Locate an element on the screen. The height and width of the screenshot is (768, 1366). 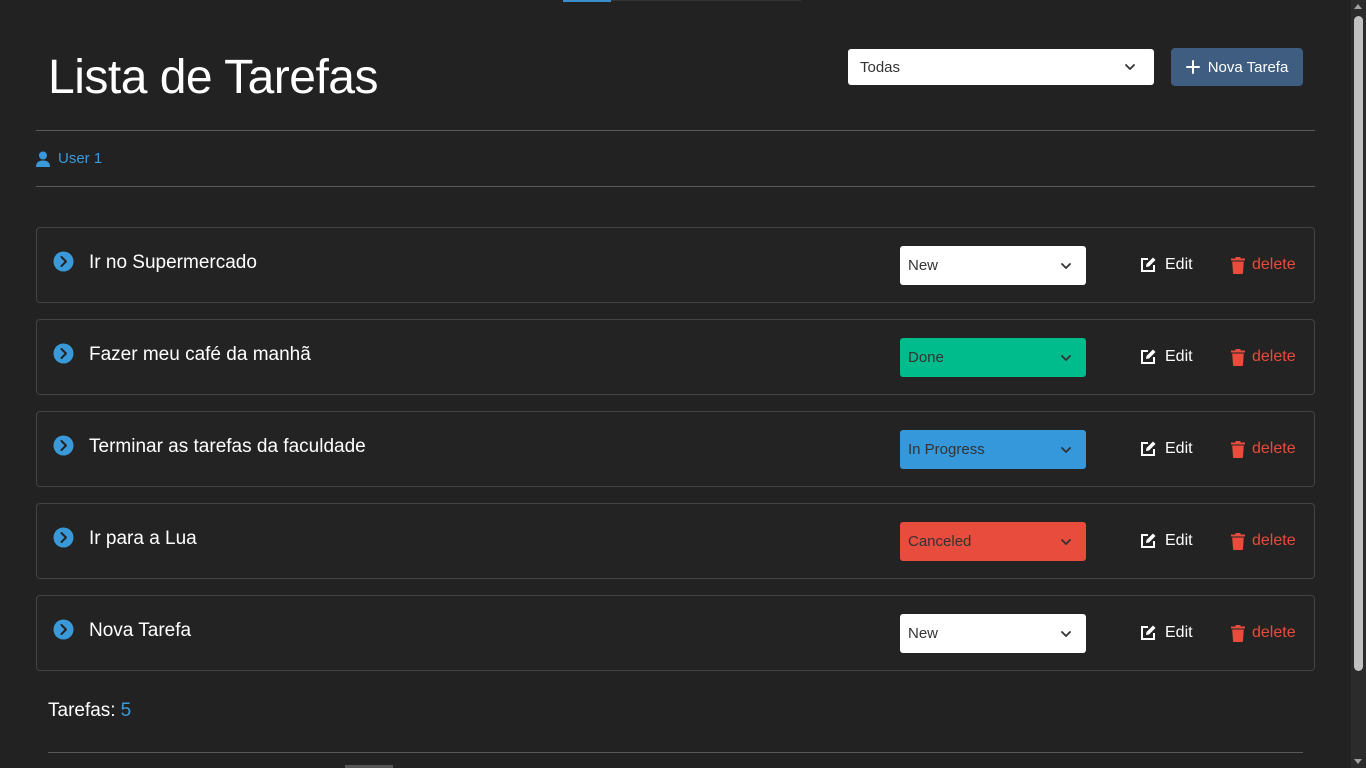
task-title: Ir para a Lua is located at coordinates (143, 538).